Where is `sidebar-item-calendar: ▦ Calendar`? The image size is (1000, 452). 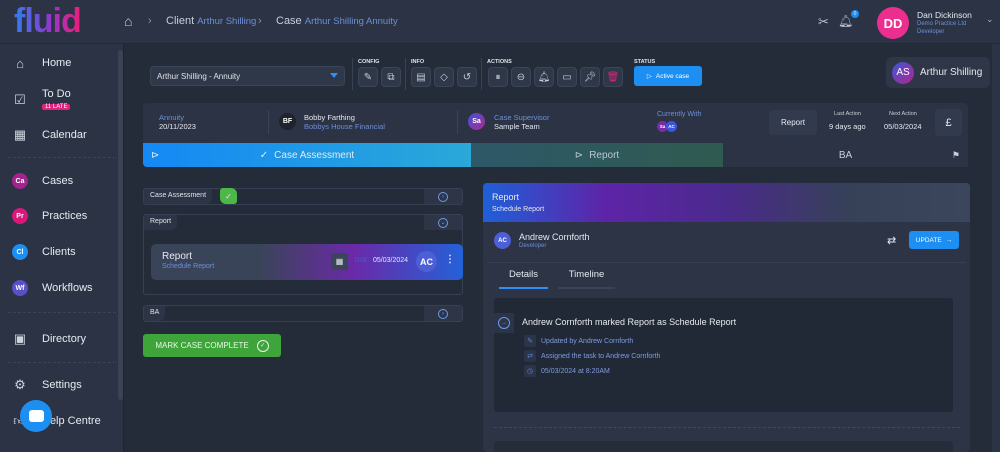 sidebar-item-calendar: ▦ Calendar is located at coordinates (65, 135).